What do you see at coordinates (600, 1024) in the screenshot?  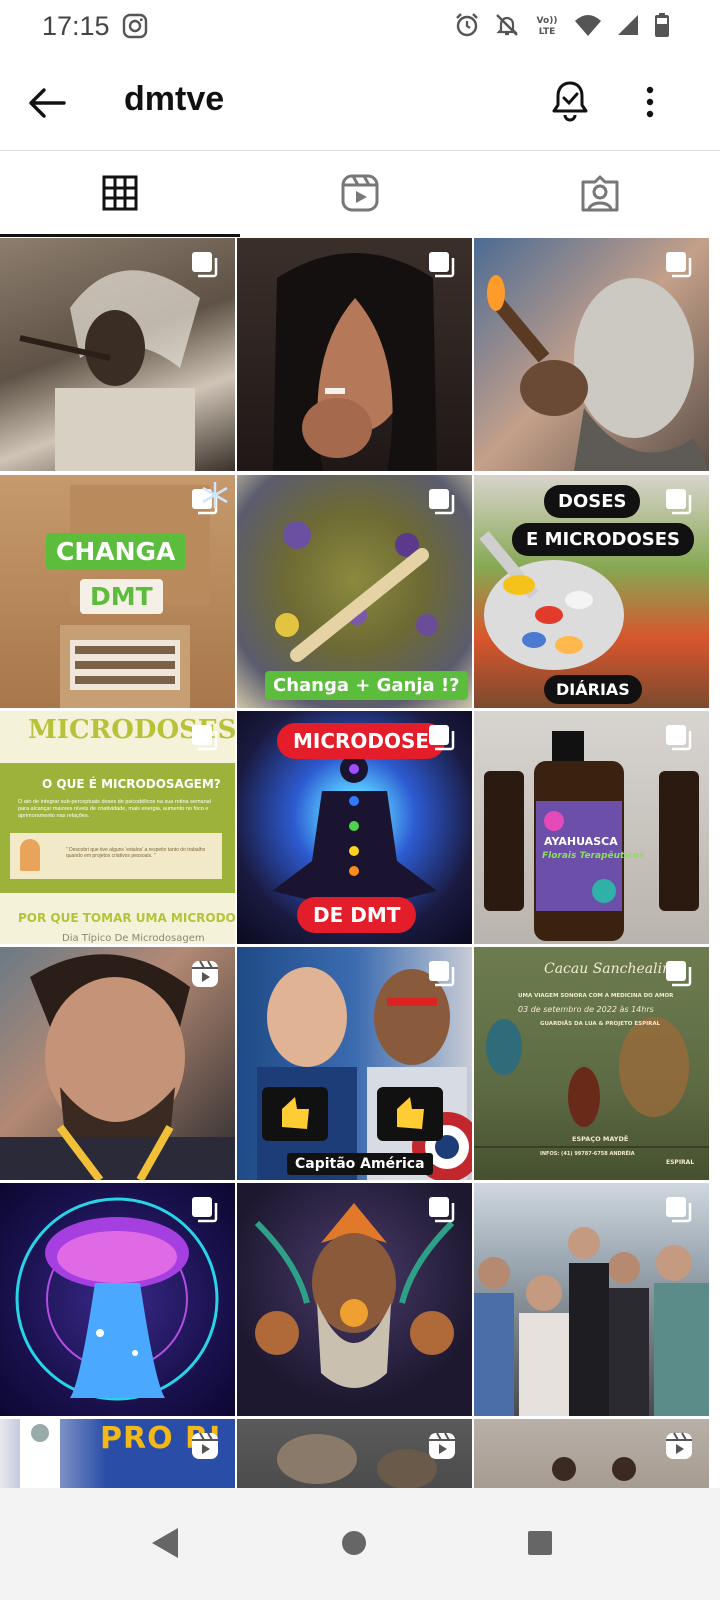 I see `post-organizers: GUARDIÃS DA LUA & PROJETO ESPIRAL` at bounding box center [600, 1024].